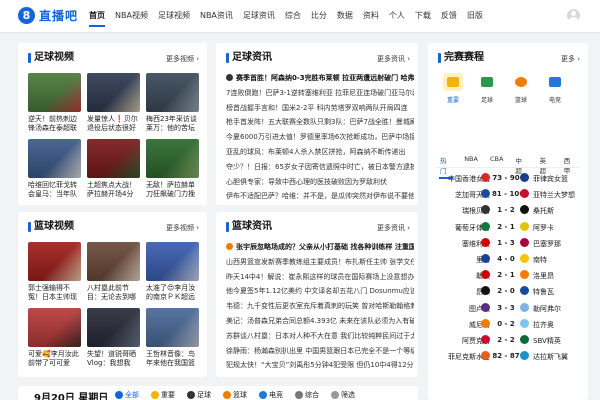  I want to click on nav-item: 综合, so click(293, 15).